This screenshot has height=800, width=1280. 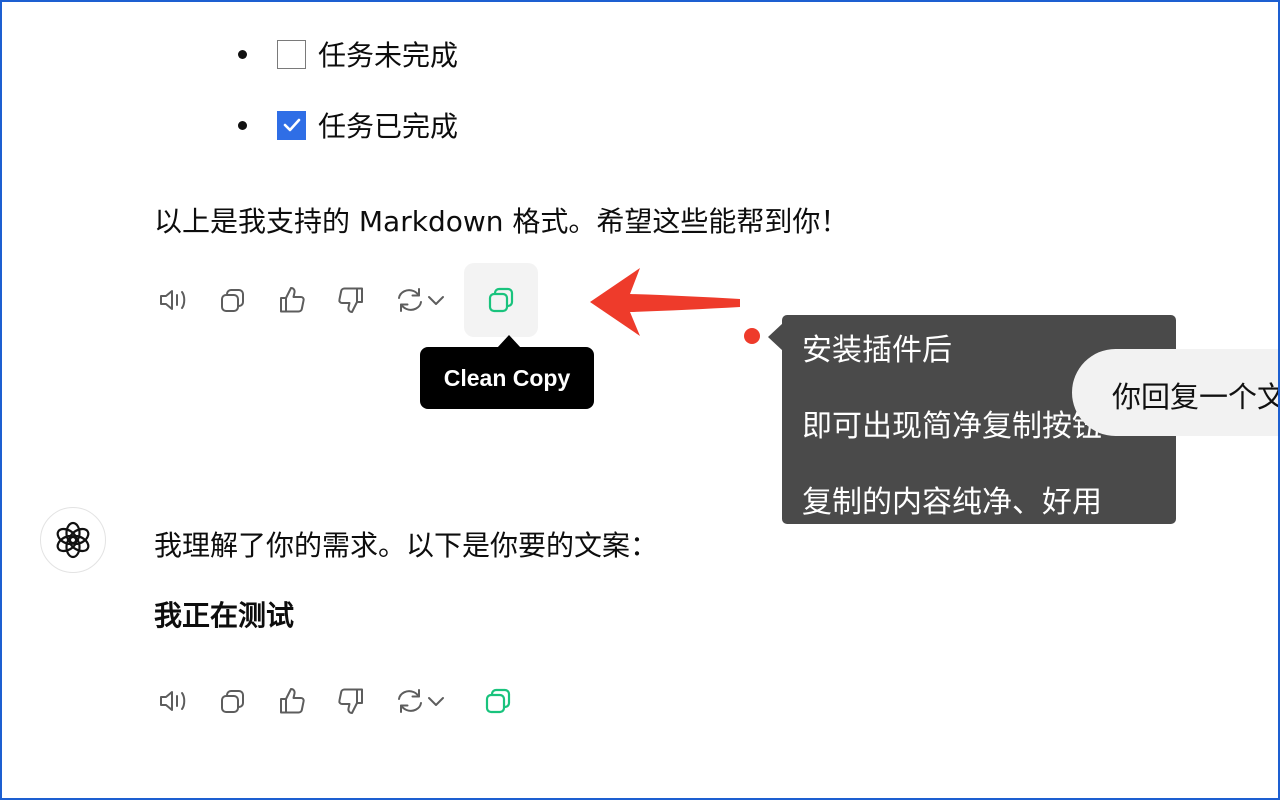 What do you see at coordinates (388, 126) in the screenshot?
I see `task-label: 任务已完成` at bounding box center [388, 126].